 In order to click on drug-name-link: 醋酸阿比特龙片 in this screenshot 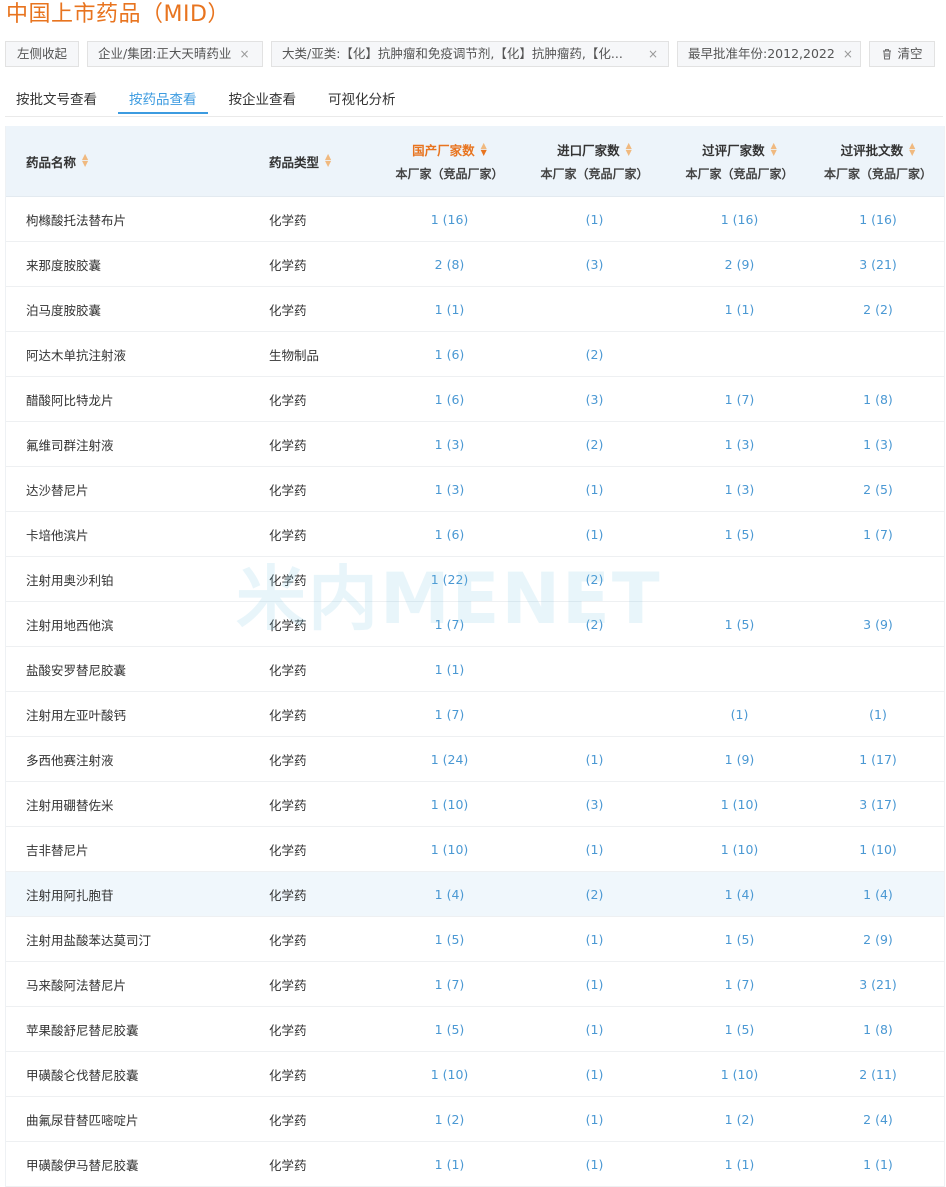, I will do `click(127, 399)`.